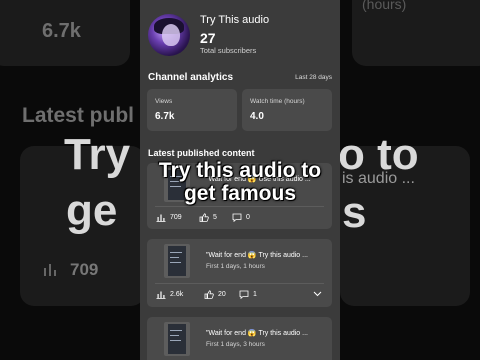  I want to click on channel-avatar, so click(169, 35).